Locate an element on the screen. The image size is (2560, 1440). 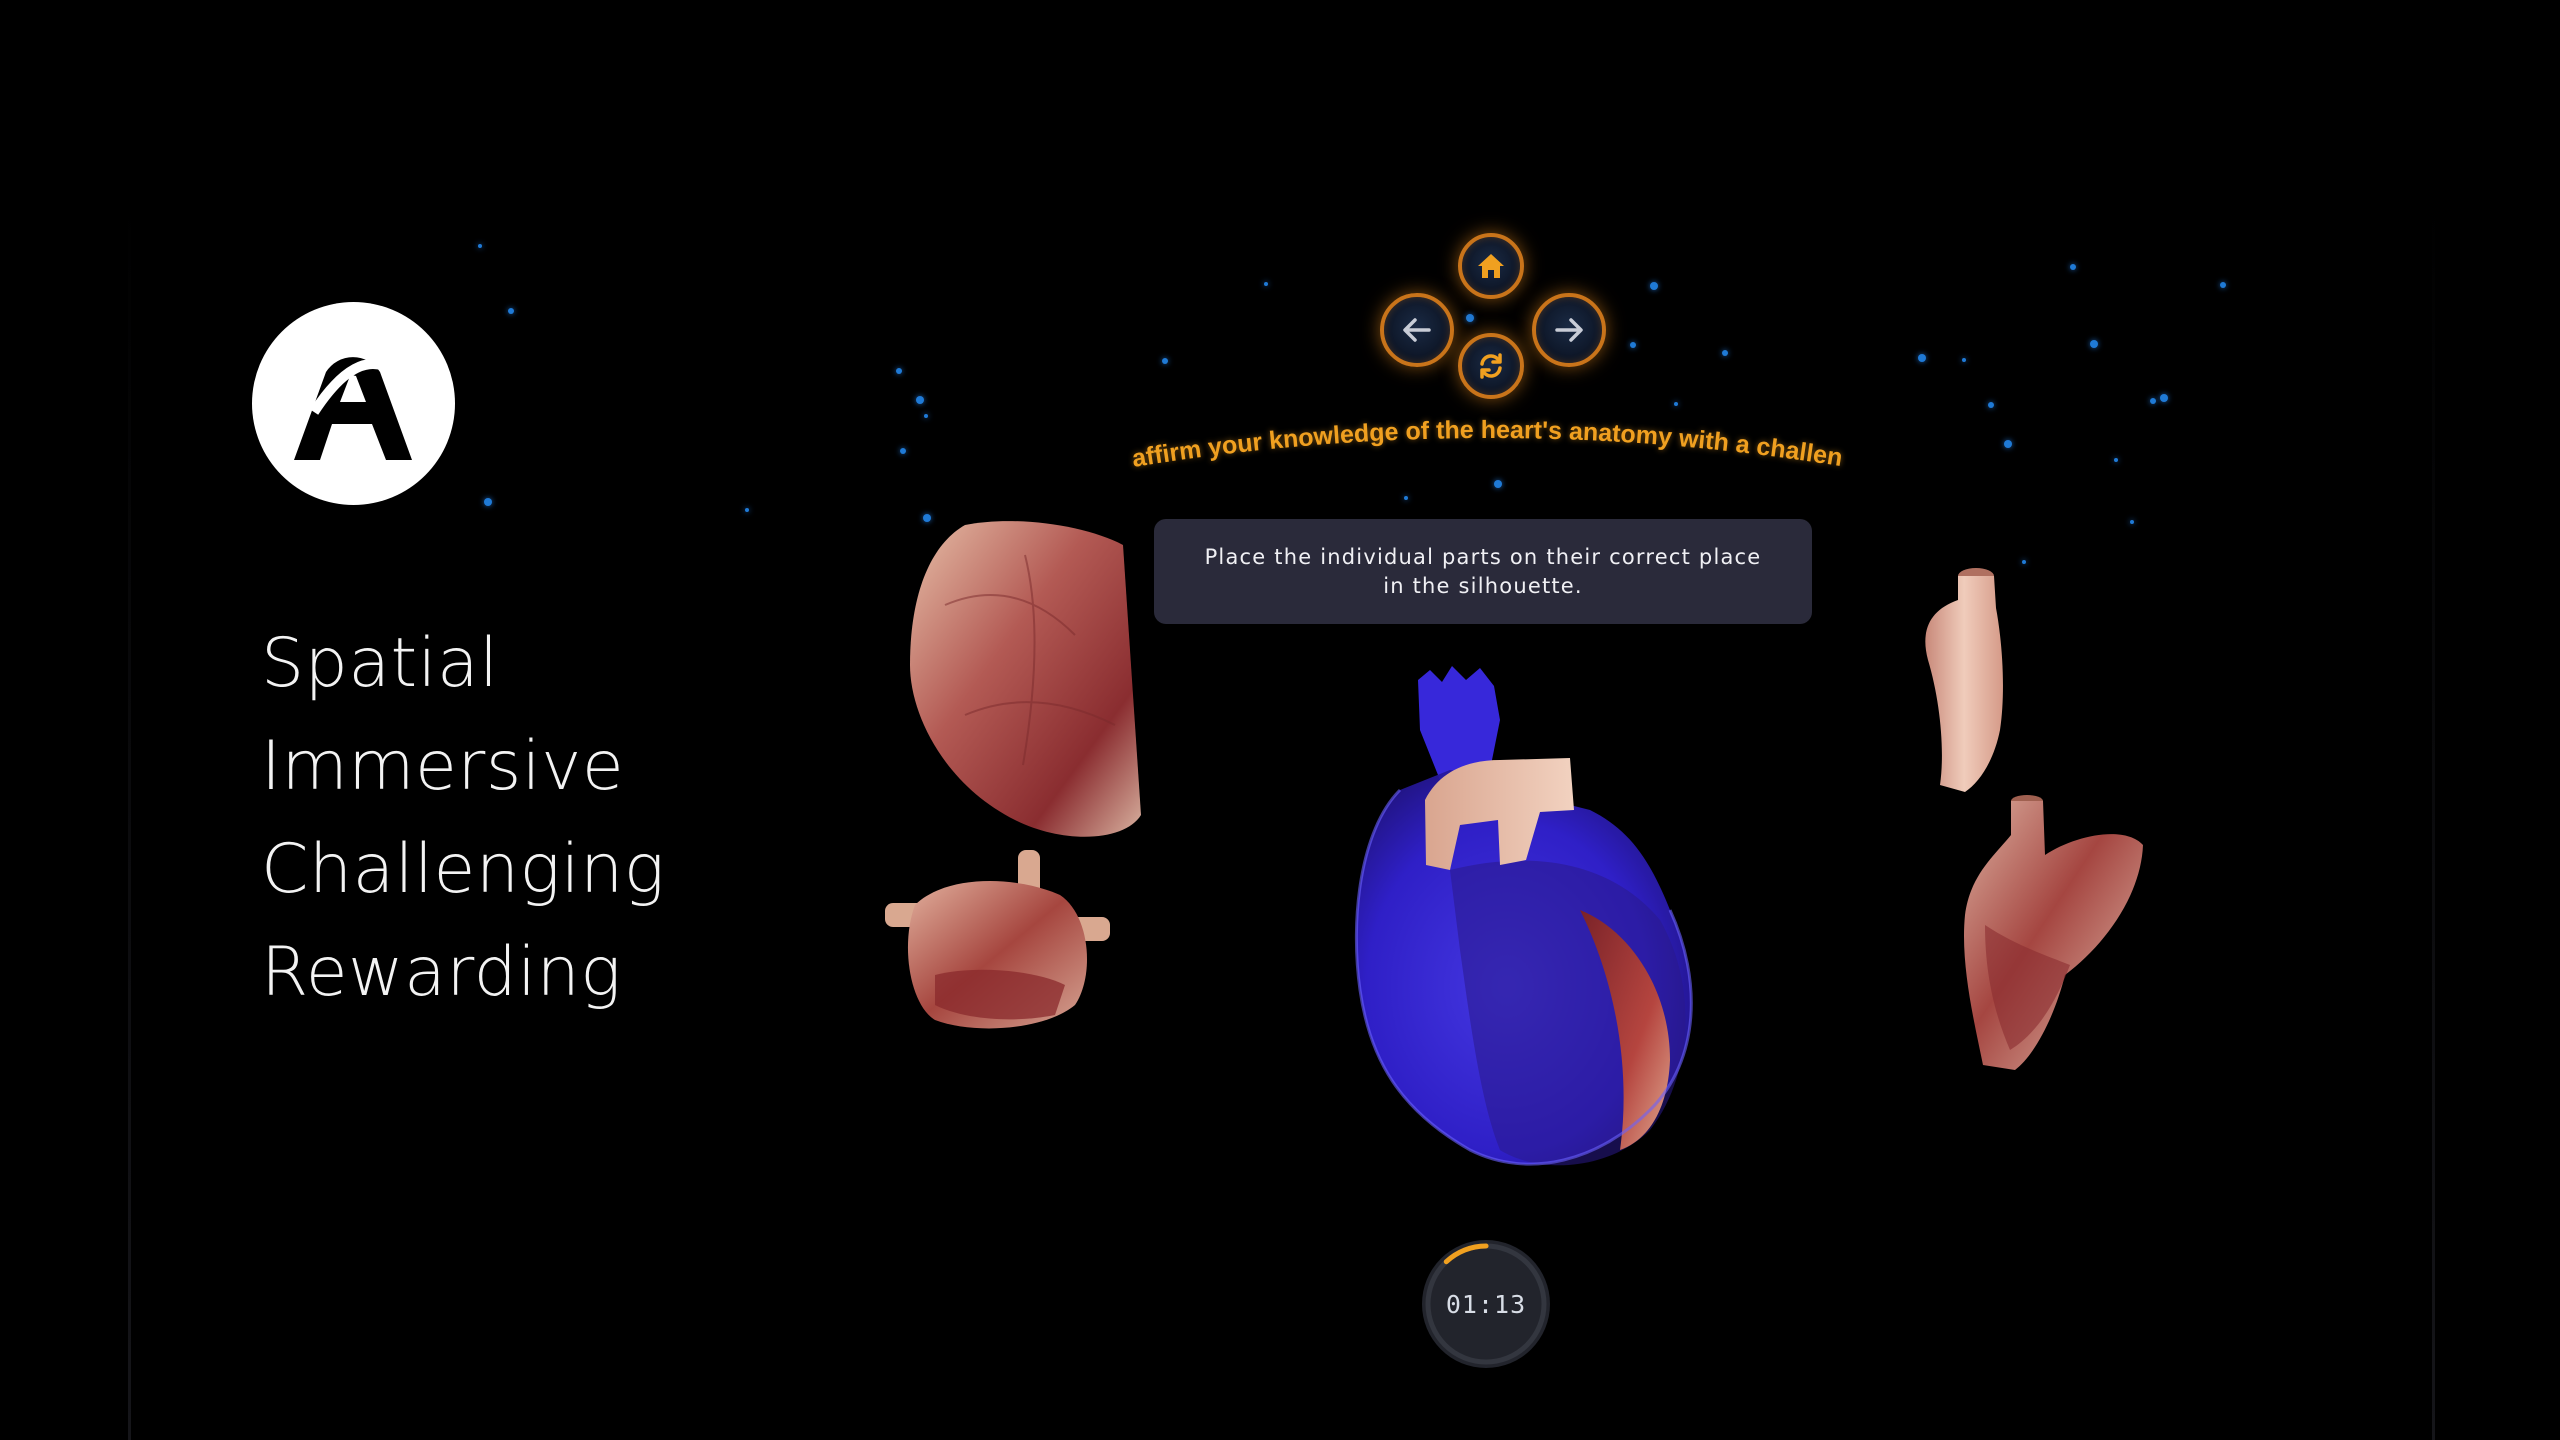
home-button is located at coordinates (1491, 266).